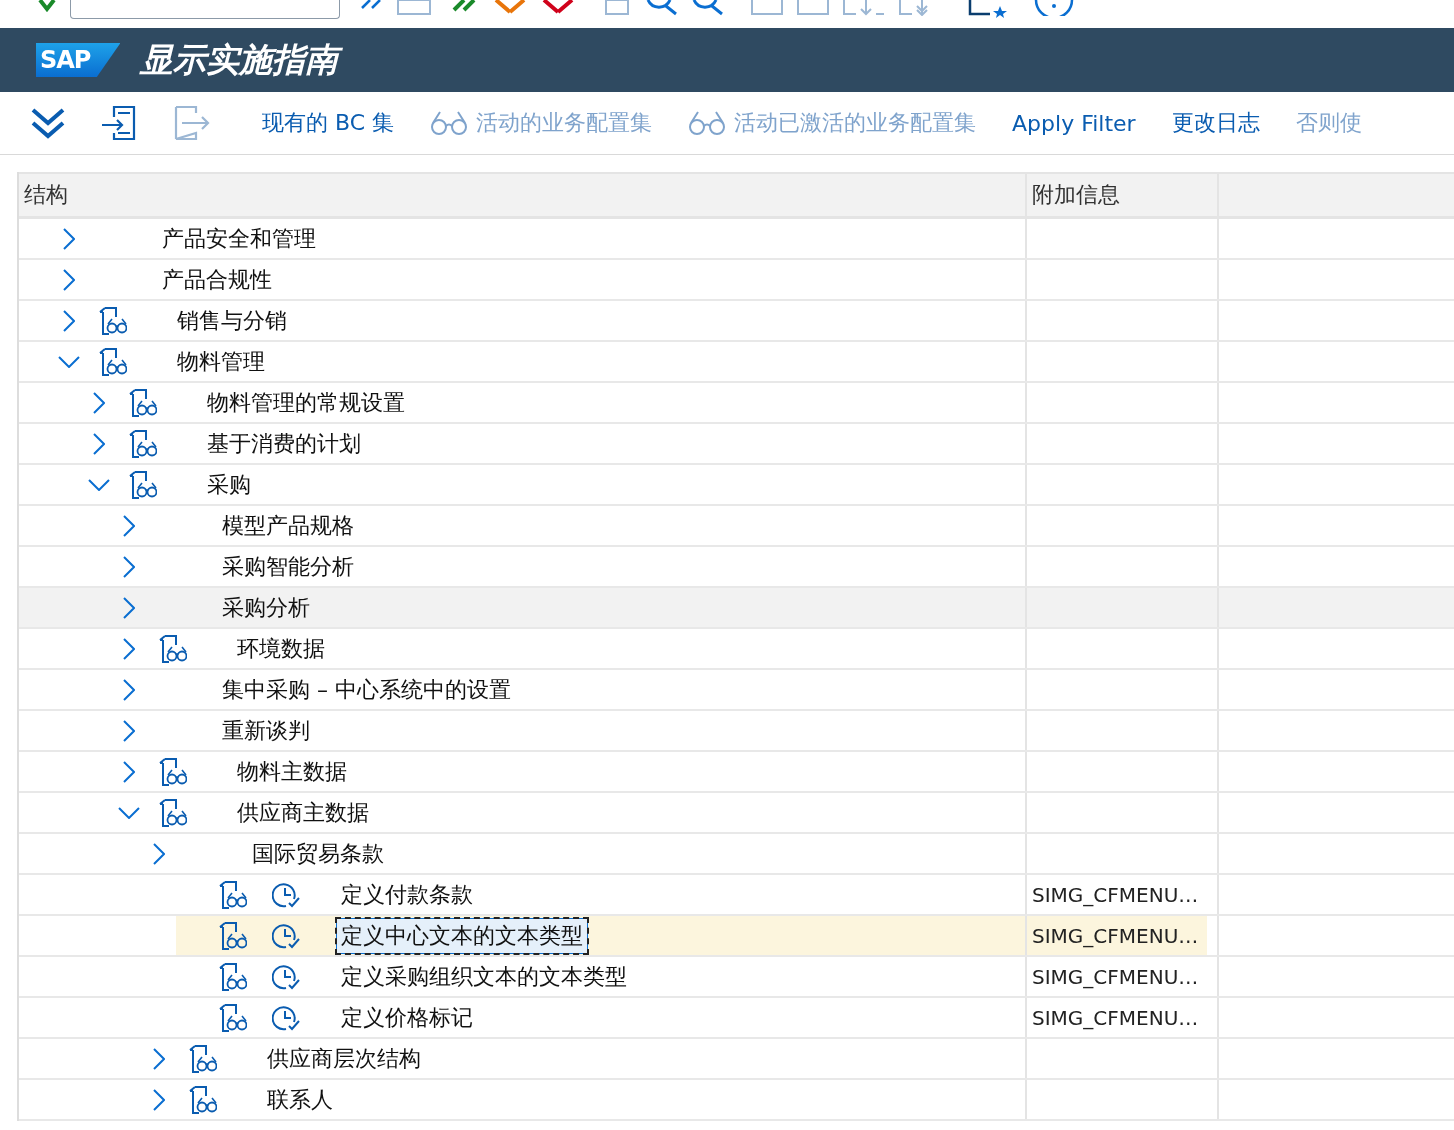  I want to click on logo: SAP, so click(78, 60).